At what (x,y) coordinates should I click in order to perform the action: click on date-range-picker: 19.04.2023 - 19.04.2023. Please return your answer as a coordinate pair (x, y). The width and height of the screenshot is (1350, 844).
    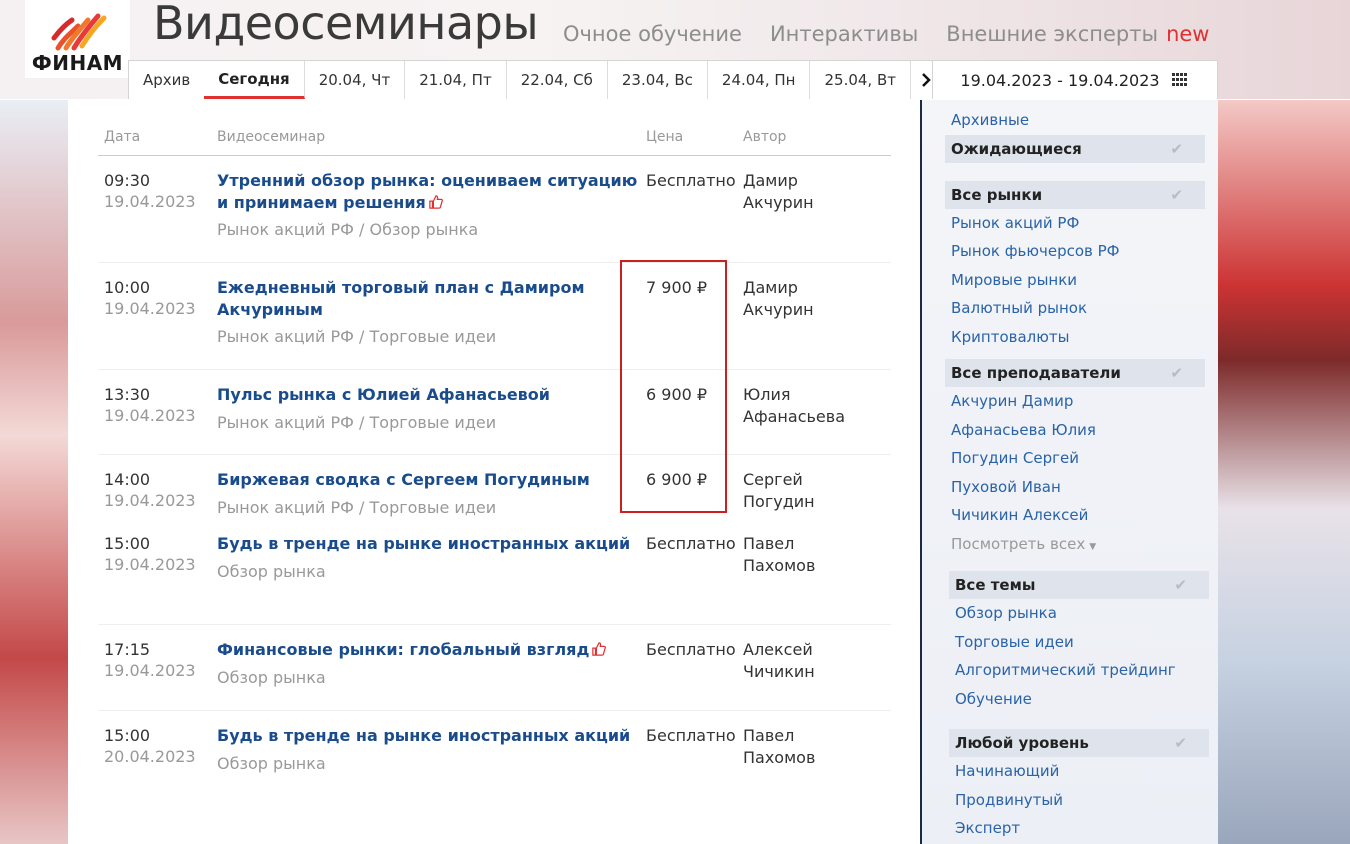
    Looking at the image, I should click on (1075, 80).